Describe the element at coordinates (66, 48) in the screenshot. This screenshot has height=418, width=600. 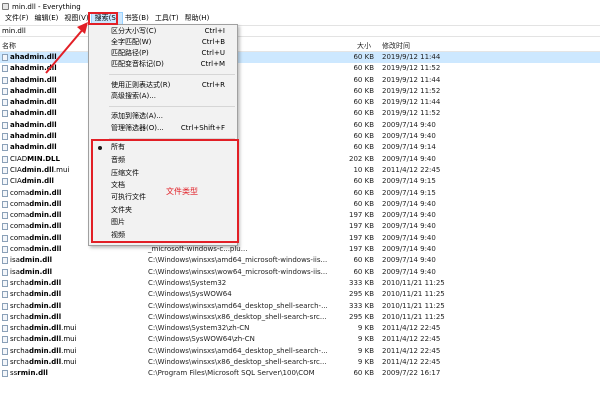
I see `annotation-arrow-icon` at that location.